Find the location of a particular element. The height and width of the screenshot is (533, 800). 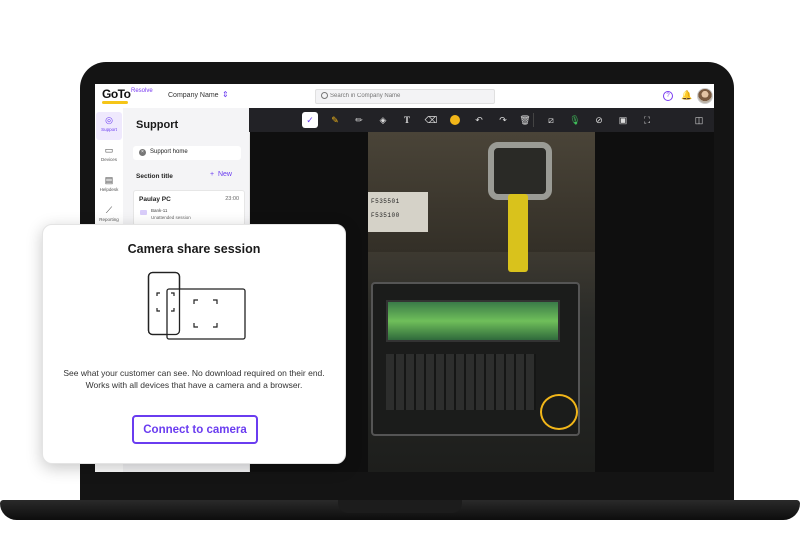

search-icon is located at coordinates (324, 95).